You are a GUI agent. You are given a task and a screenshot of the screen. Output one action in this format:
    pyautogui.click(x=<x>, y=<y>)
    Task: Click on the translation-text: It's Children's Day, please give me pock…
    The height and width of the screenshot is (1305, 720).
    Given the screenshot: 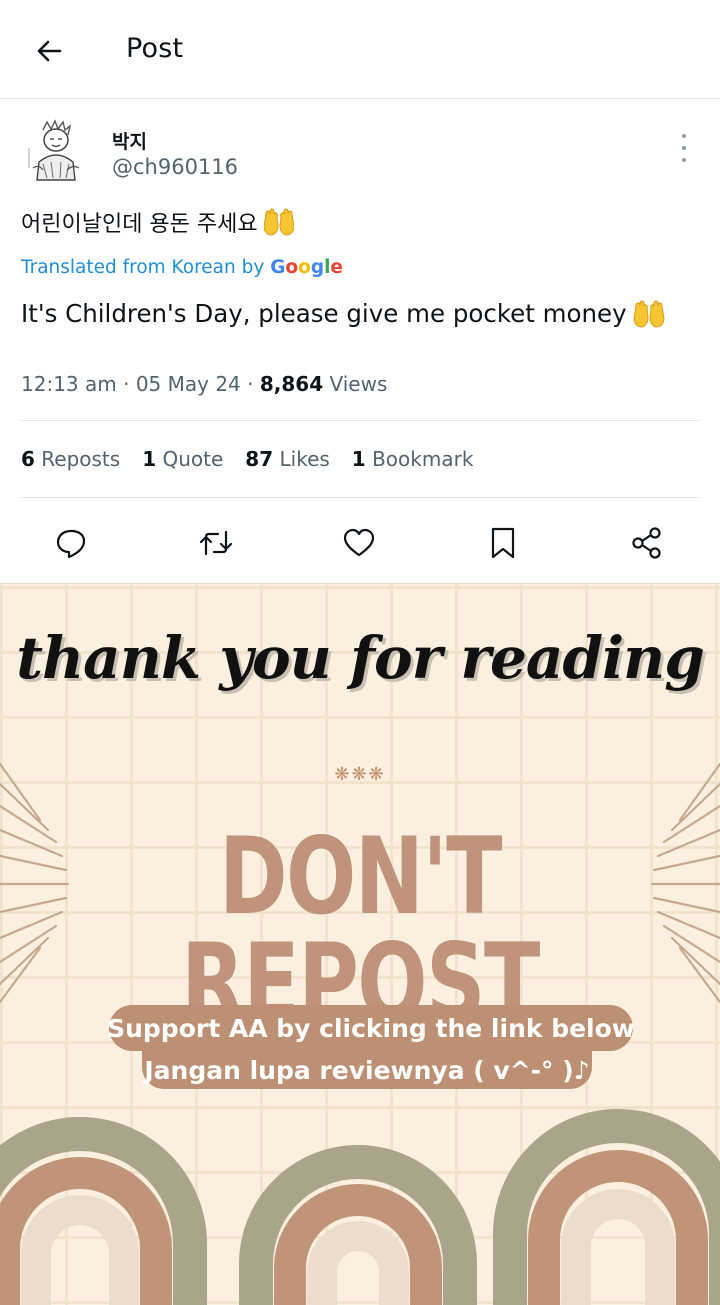 What is the action you would take?
    pyautogui.click(x=324, y=313)
    